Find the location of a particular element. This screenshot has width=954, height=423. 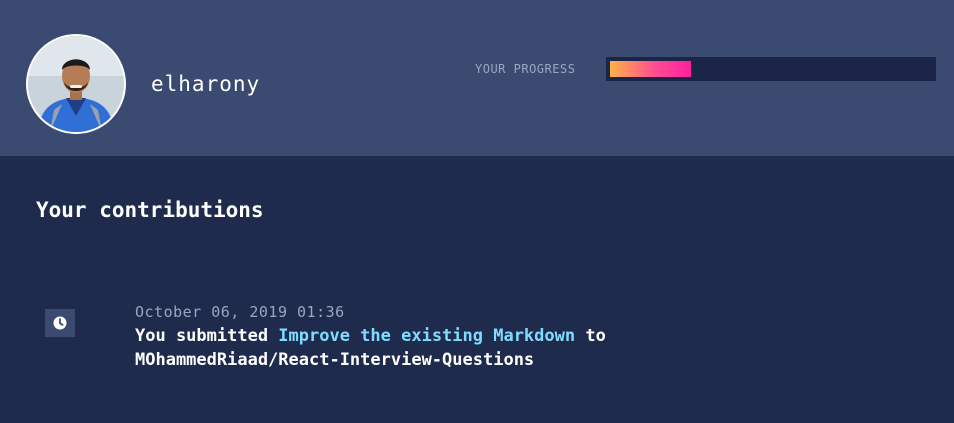

progress-fill is located at coordinates (650, 69).